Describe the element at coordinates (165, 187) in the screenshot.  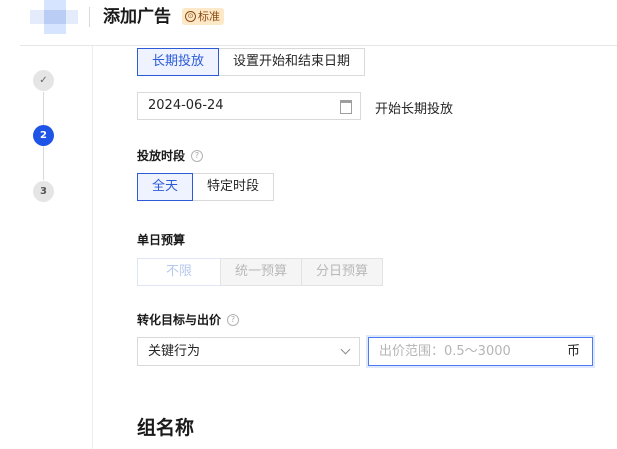
I see `option-all-day: 全天` at that location.